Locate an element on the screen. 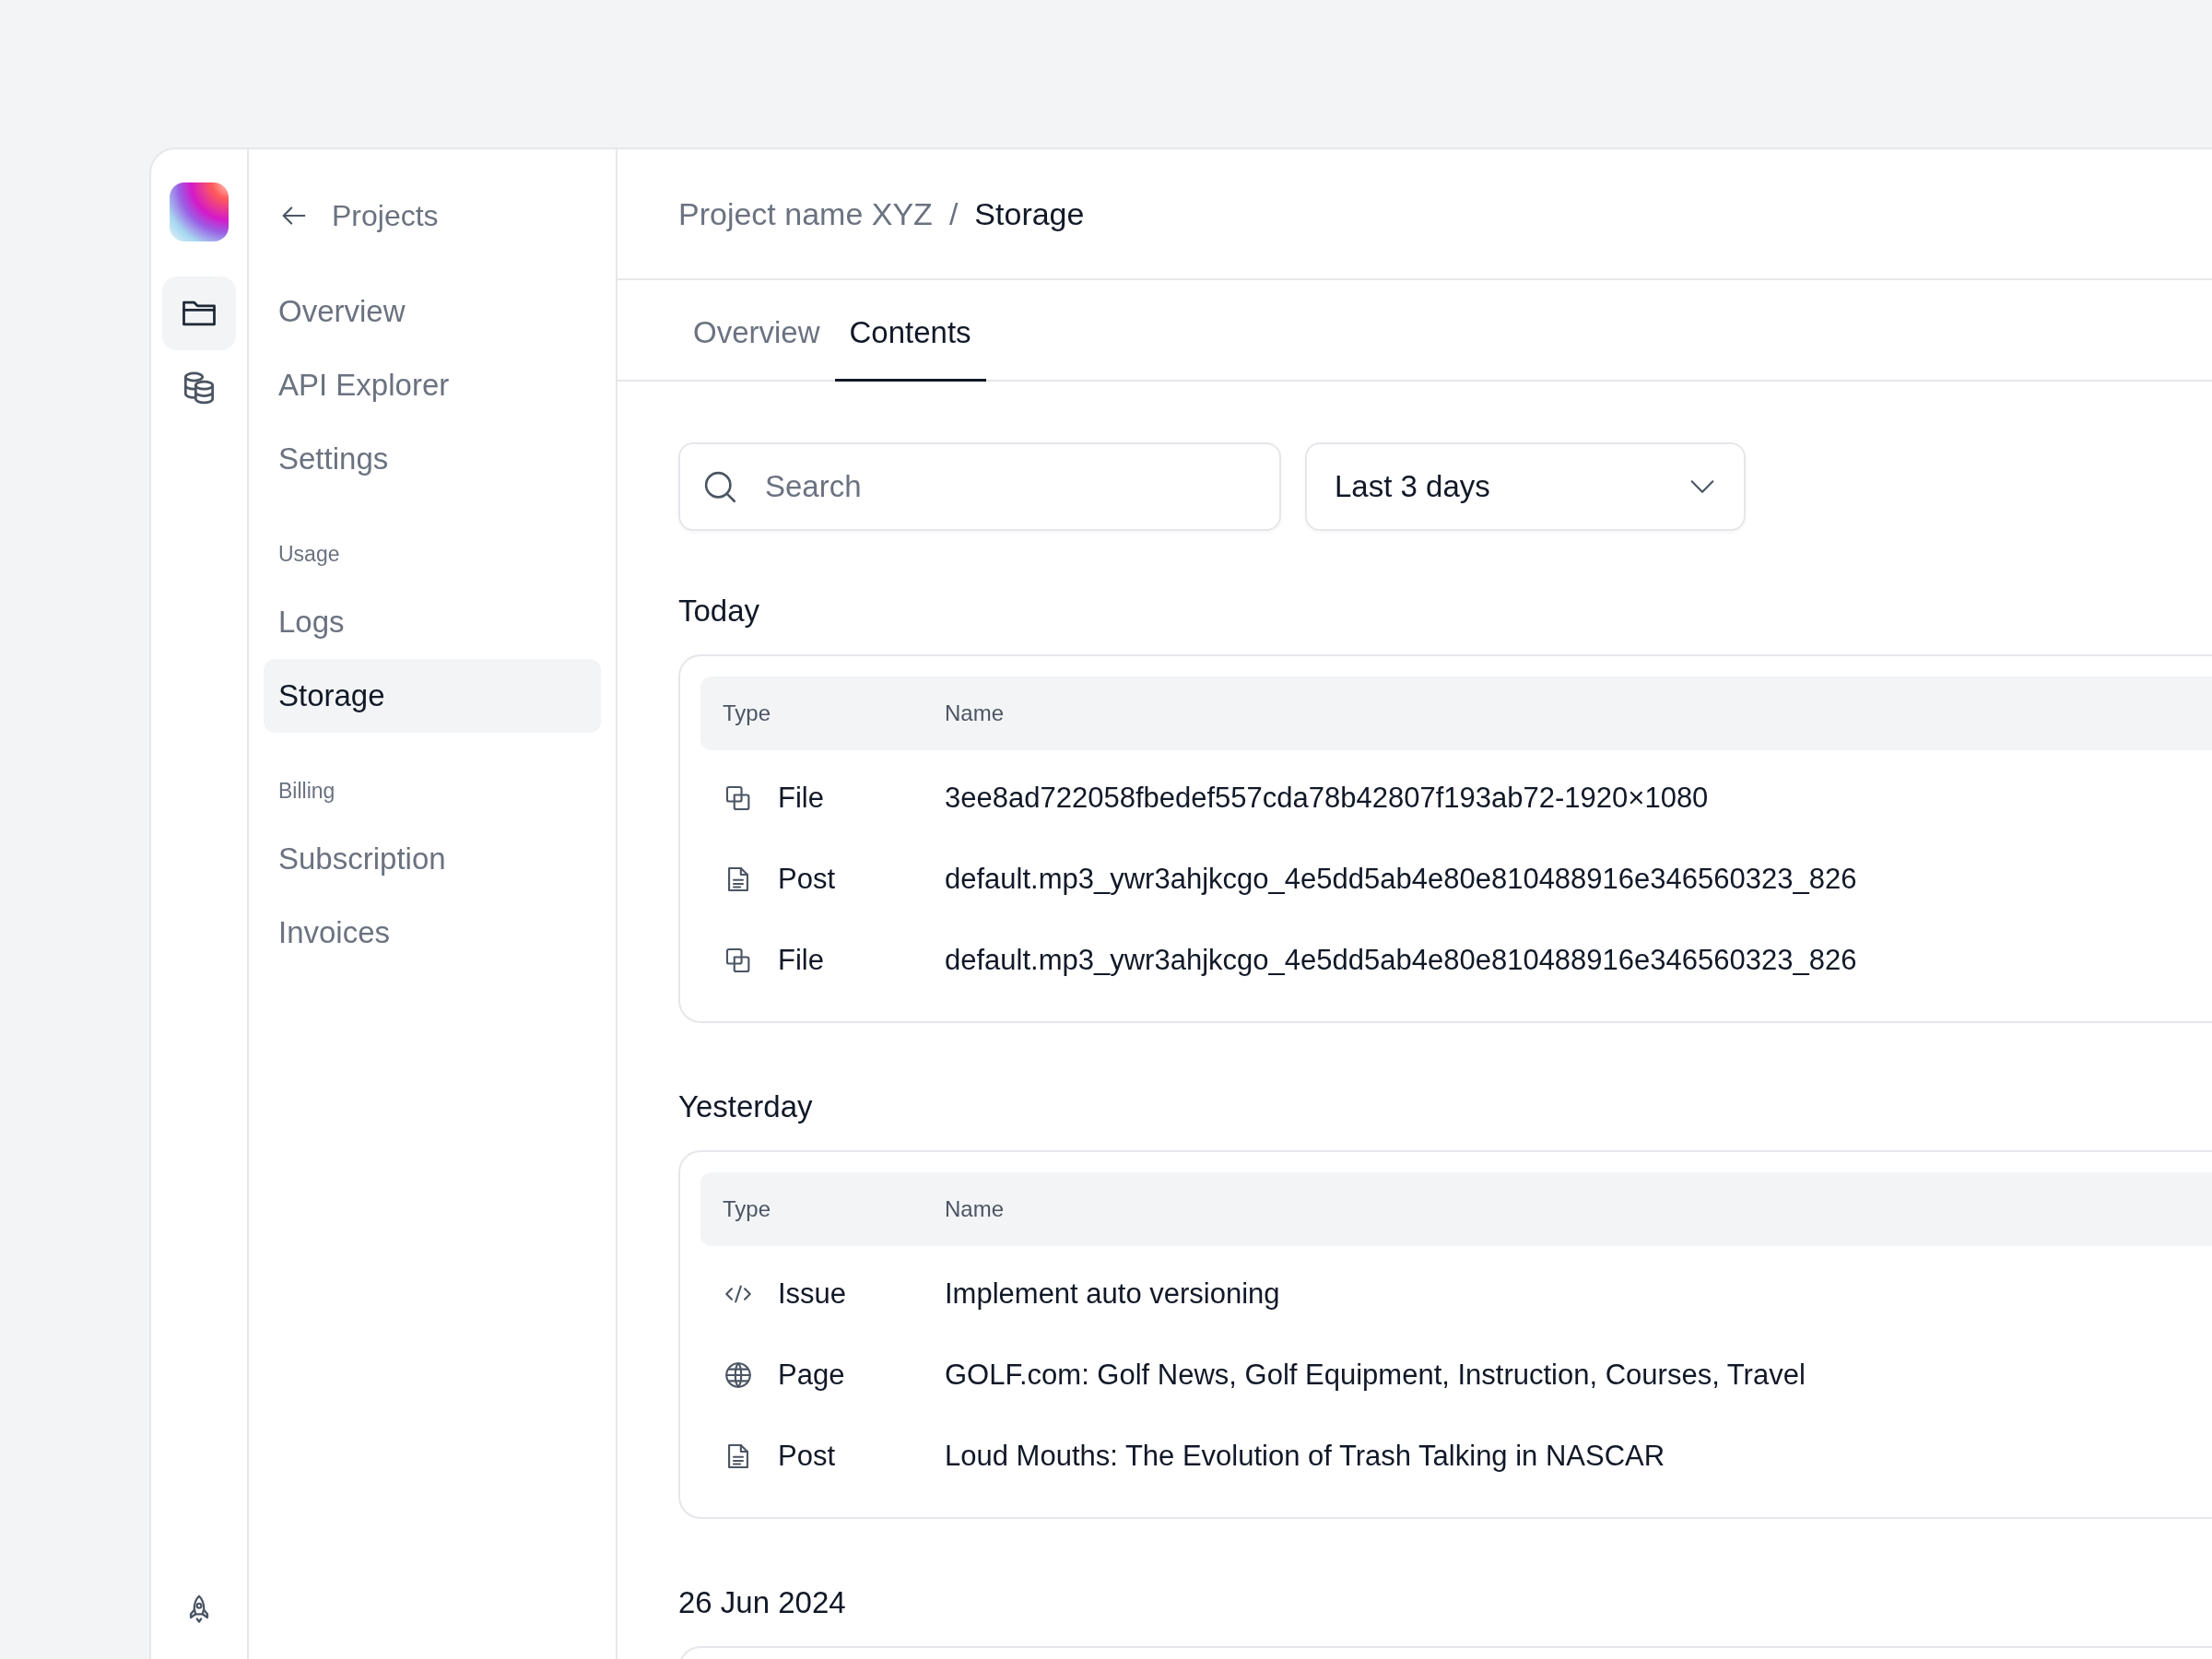 The width and height of the screenshot is (2212, 1659). type-cell: Page is located at coordinates (811, 1375).